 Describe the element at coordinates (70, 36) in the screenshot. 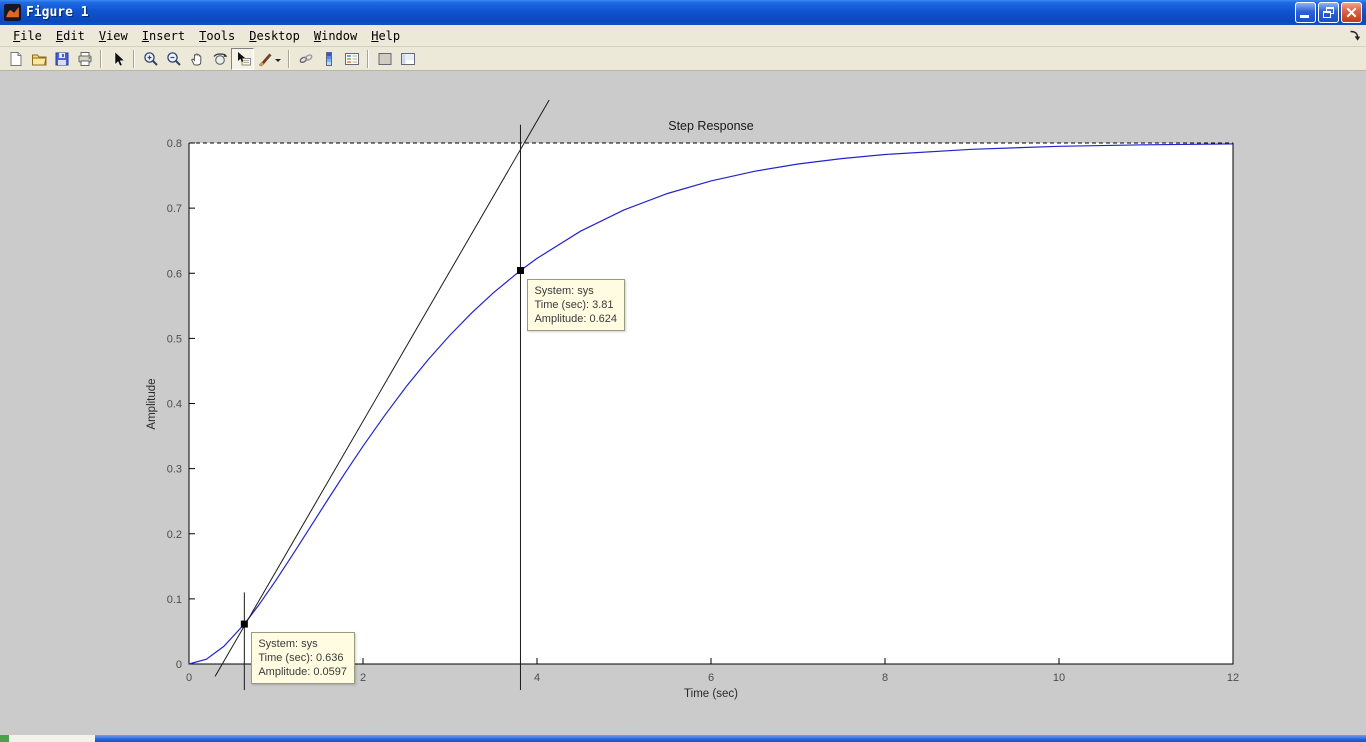

I see `menu-item-edit: Edit` at that location.